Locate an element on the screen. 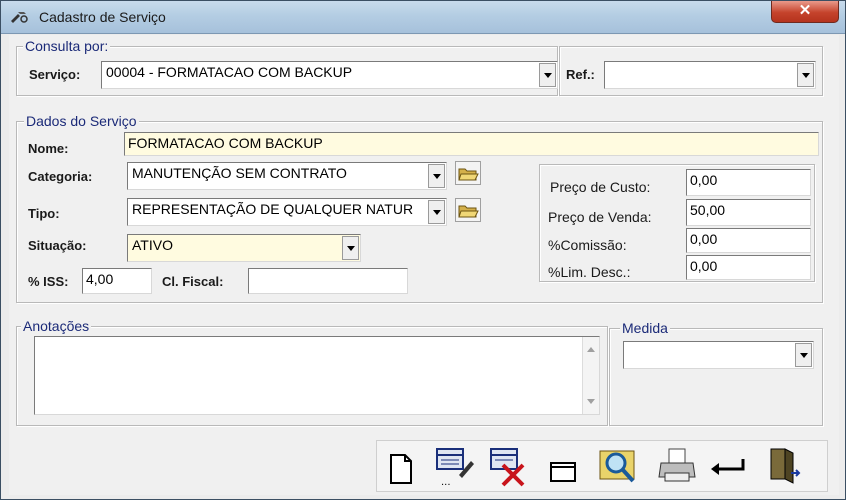 This screenshot has height=500, width=846. tipo-select: REPRESENTAÇÃO DE QUALQUER NATUR is located at coordinates (287, 212).